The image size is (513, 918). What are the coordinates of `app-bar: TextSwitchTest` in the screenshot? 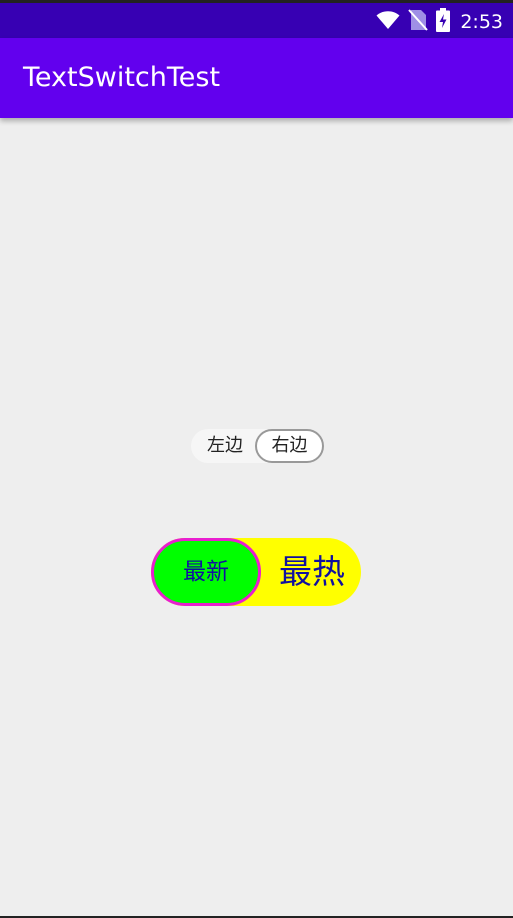 It's located at (256, 78).